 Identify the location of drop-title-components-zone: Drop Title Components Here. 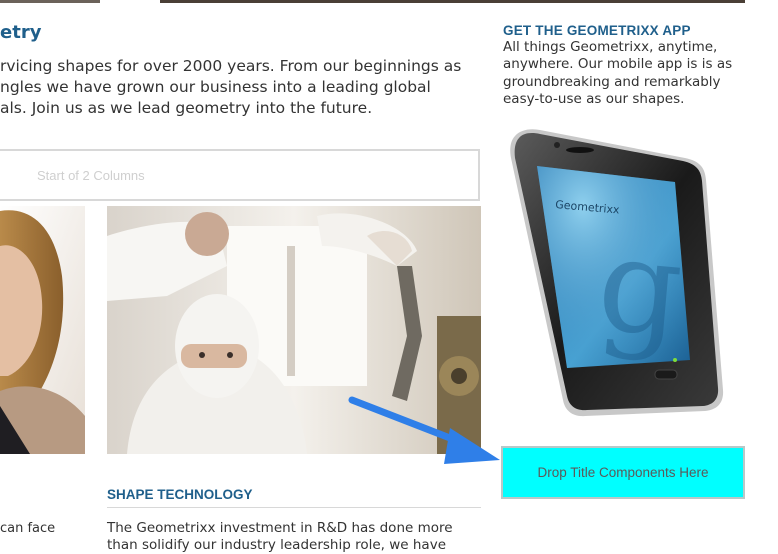
(623, 472).